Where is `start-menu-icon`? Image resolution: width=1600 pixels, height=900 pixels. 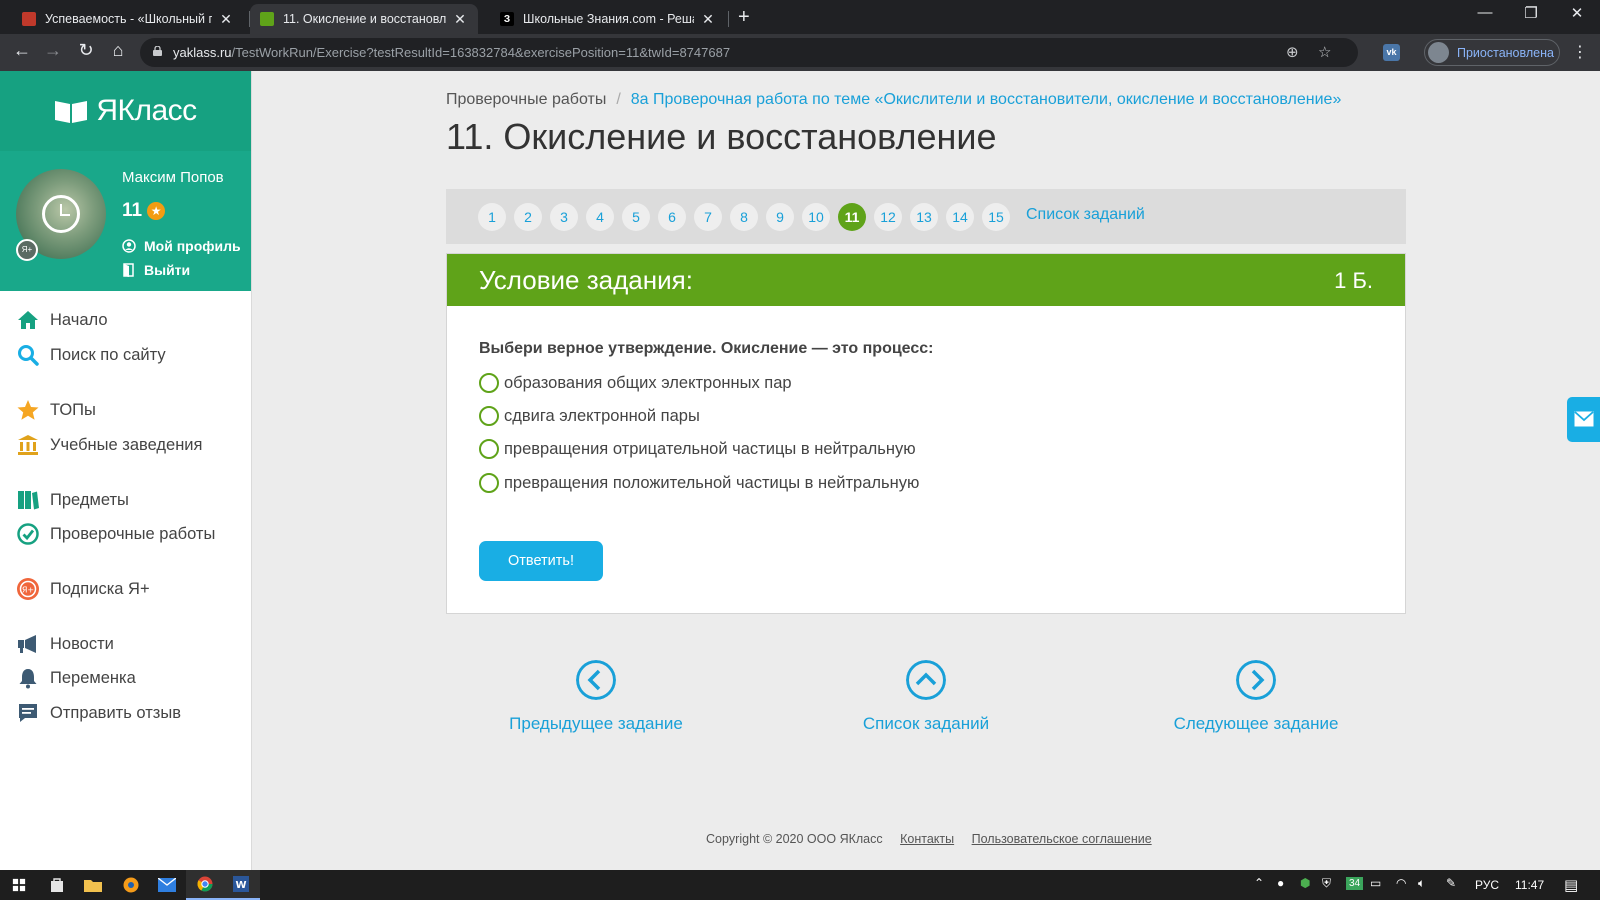 start-menu-icon is located at coordinates (19, 885).